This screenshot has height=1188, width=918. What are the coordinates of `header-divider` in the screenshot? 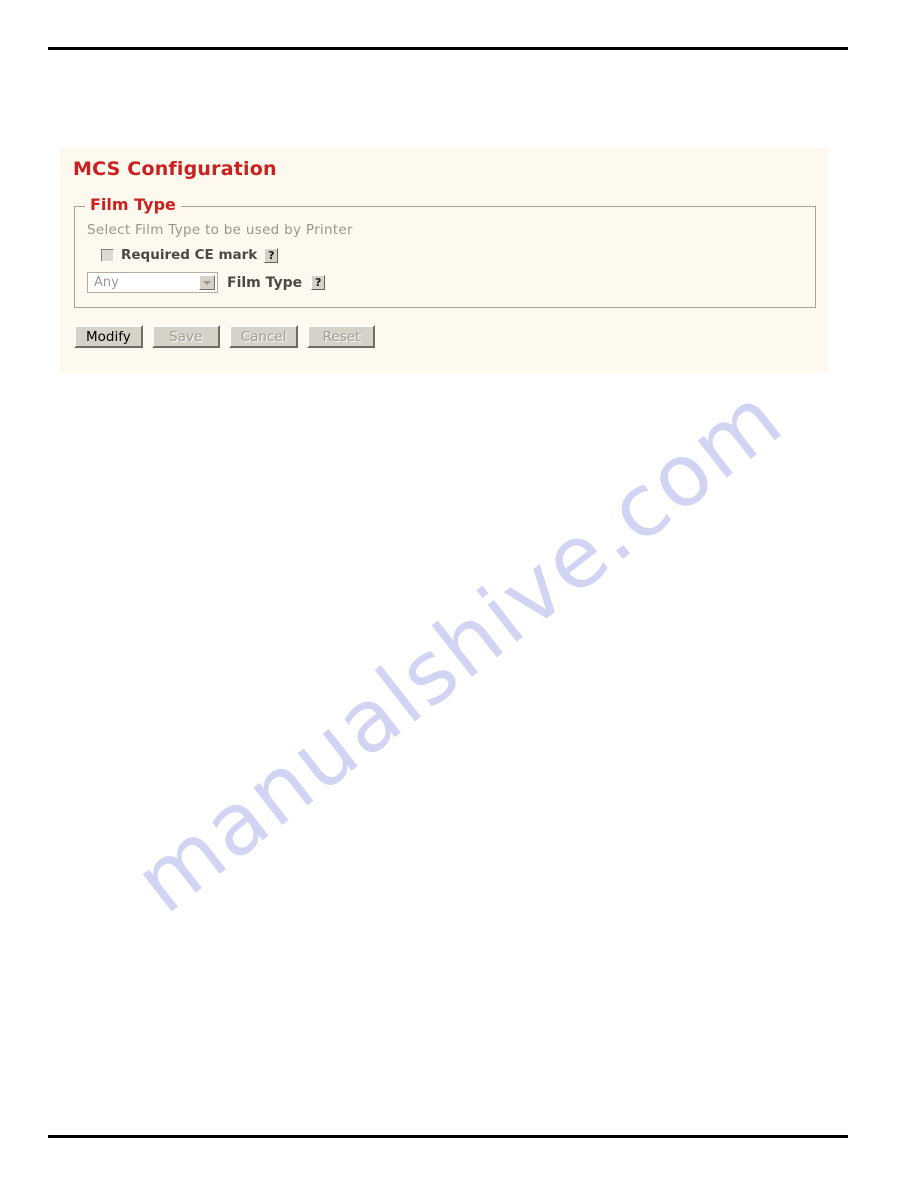 It's located at (448, 48).